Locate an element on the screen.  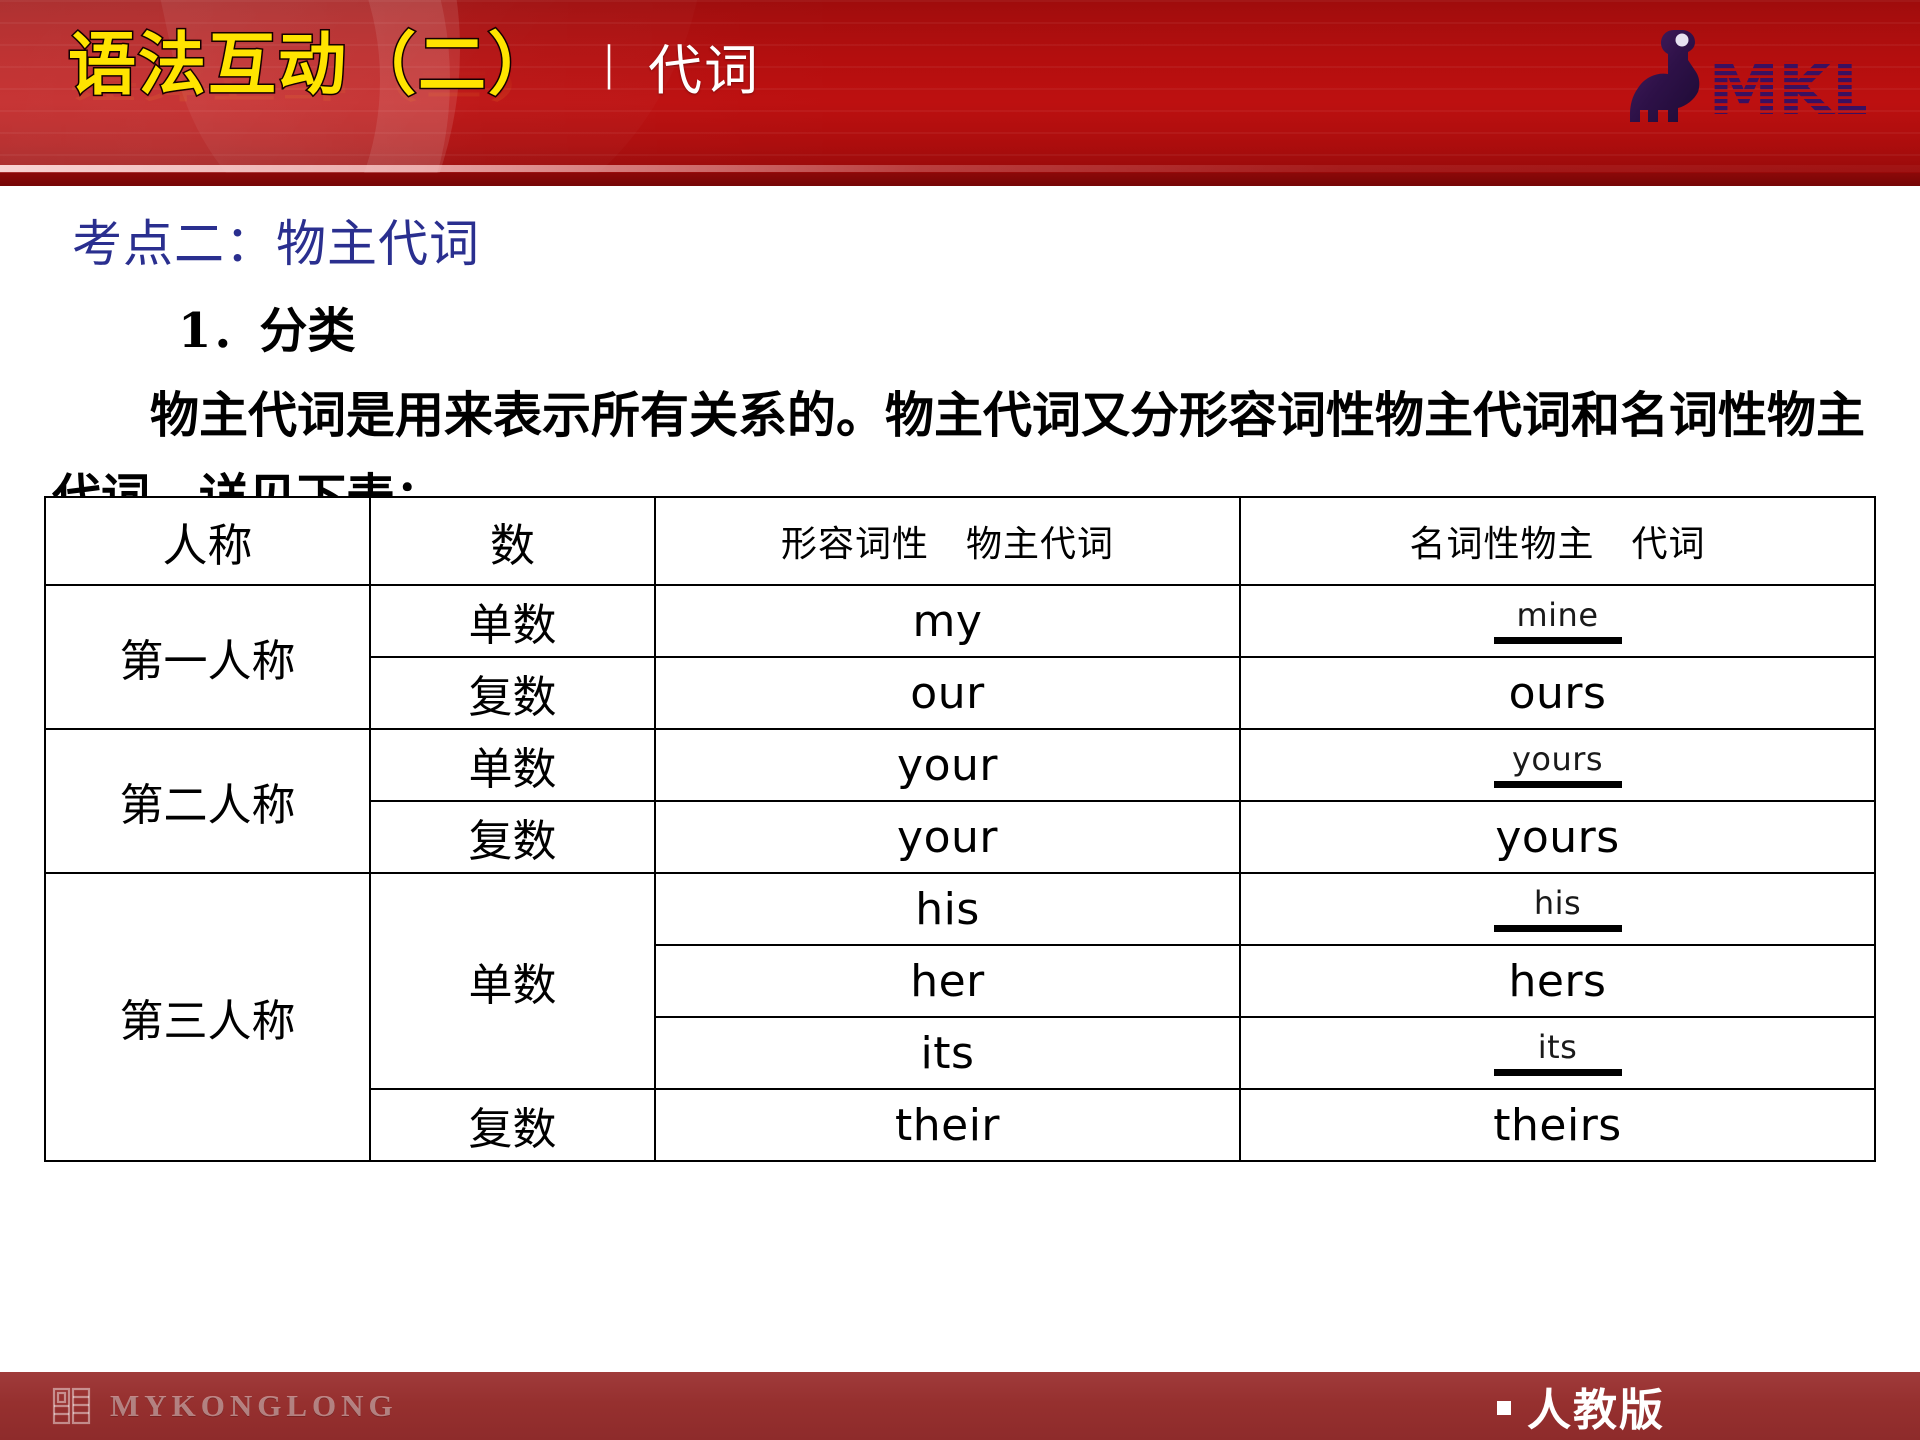
blank-answer-group: its is located at coordinates (1557, 1051).